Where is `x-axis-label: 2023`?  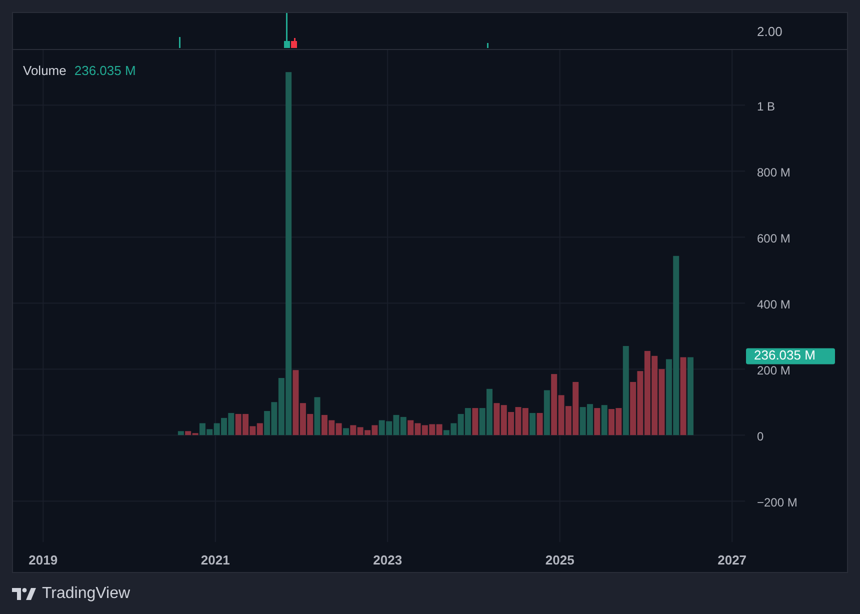 x-axis-label: 2023 is located at coordinates (387, 560).